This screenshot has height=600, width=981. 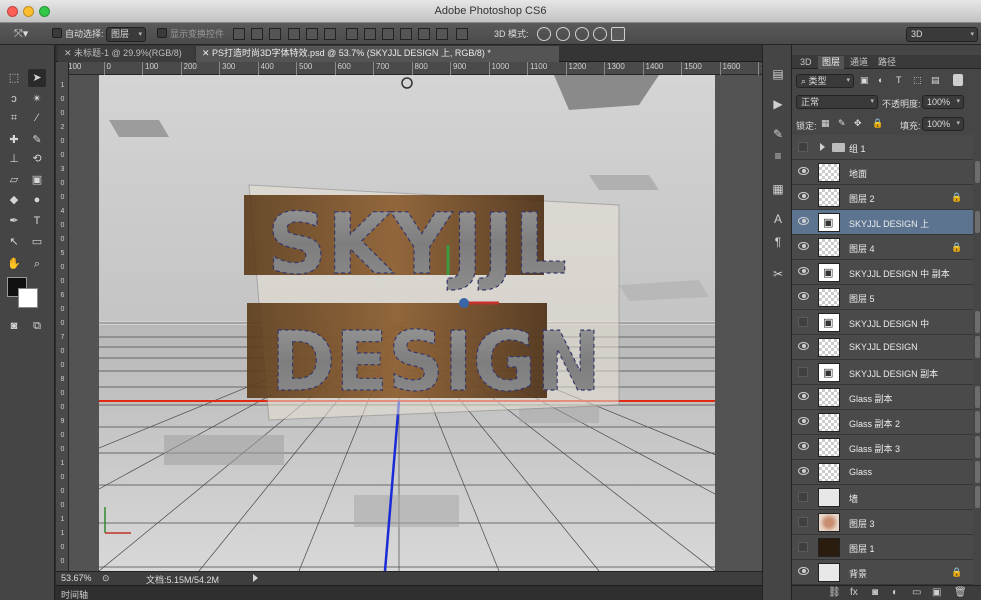 I want to click on headline-line-1: SKYJJL, so click(x=416, y=243).